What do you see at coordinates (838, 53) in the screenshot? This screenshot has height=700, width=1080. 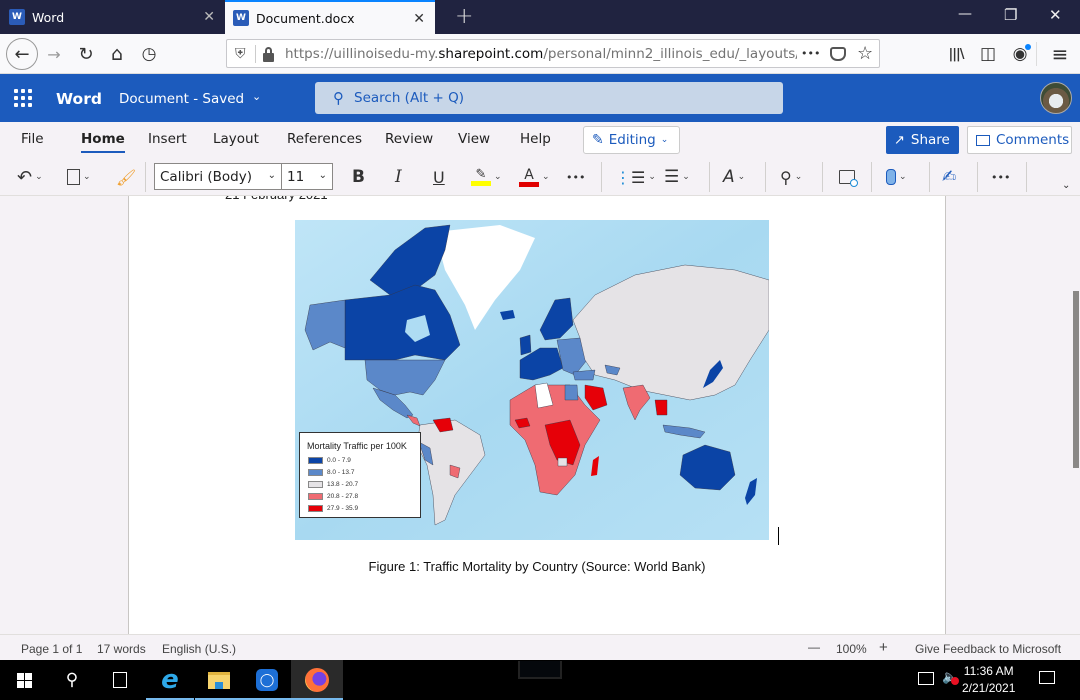 I see `pocket-icon` at bounding box center [838, 53].